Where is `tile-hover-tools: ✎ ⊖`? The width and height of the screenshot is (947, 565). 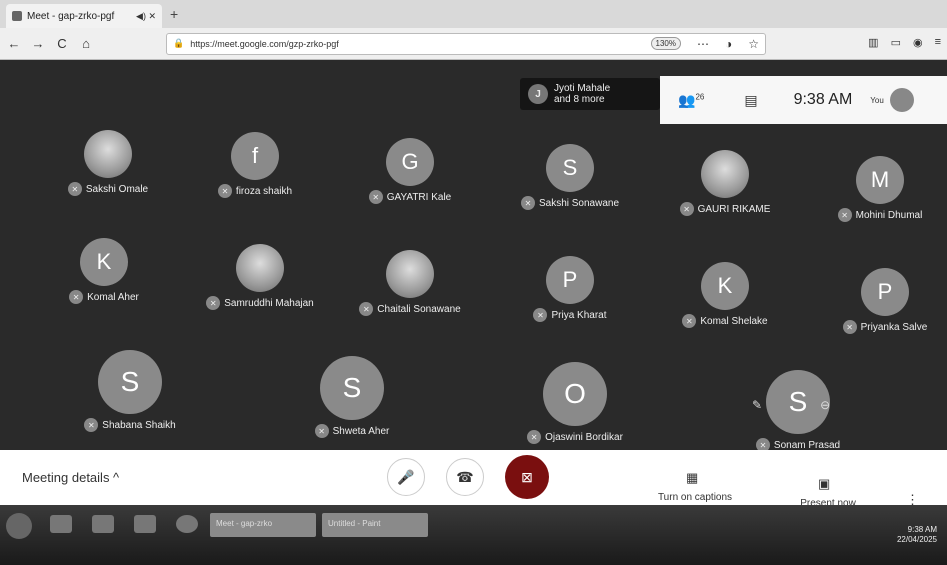
tile-hover-tools: ✎ ⊖ is located at coordinates (791, 405).